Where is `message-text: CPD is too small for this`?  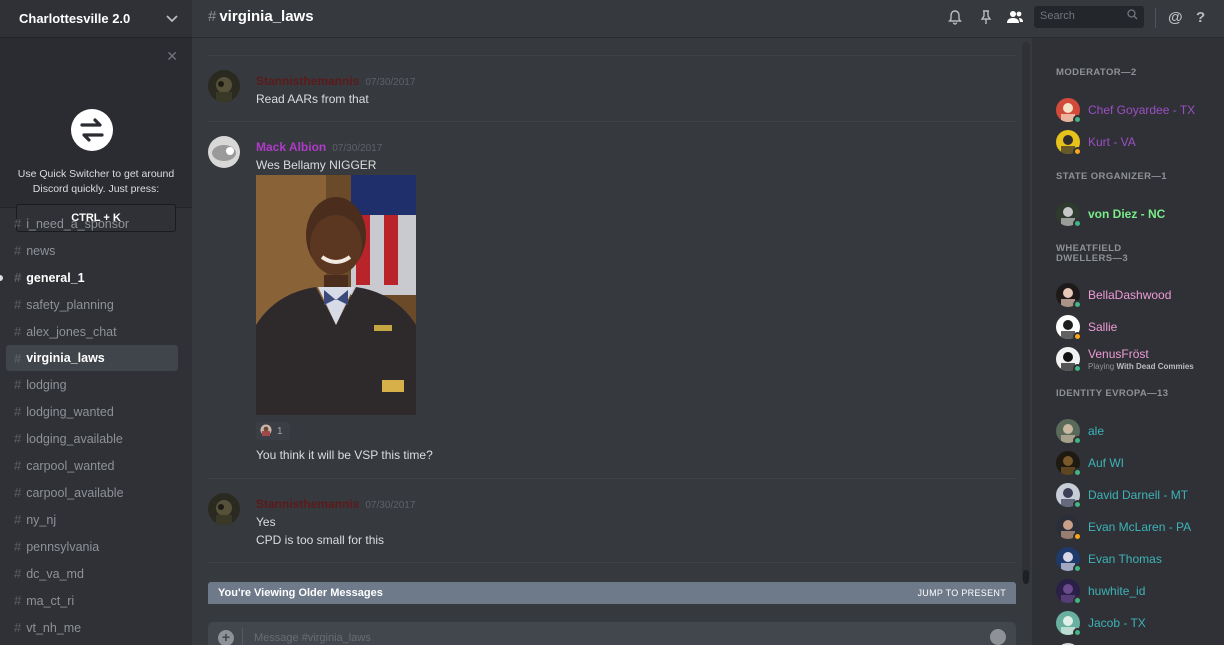
message-text: CPD is too small for this is located at coordinates (320, 540).